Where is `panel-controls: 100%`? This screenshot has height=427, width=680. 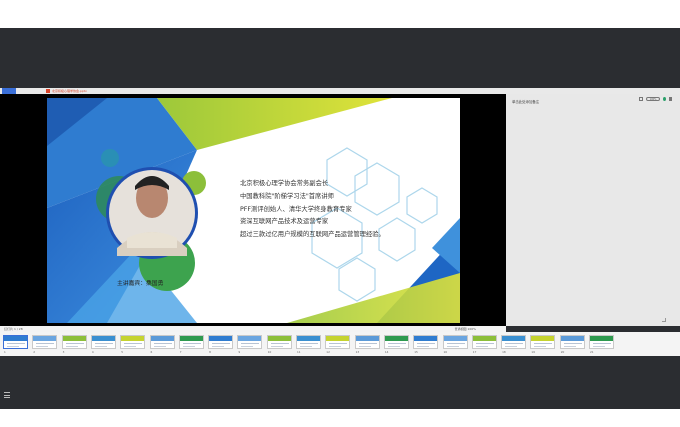
panel-controls: 100% is located at coordinates (655, 99).